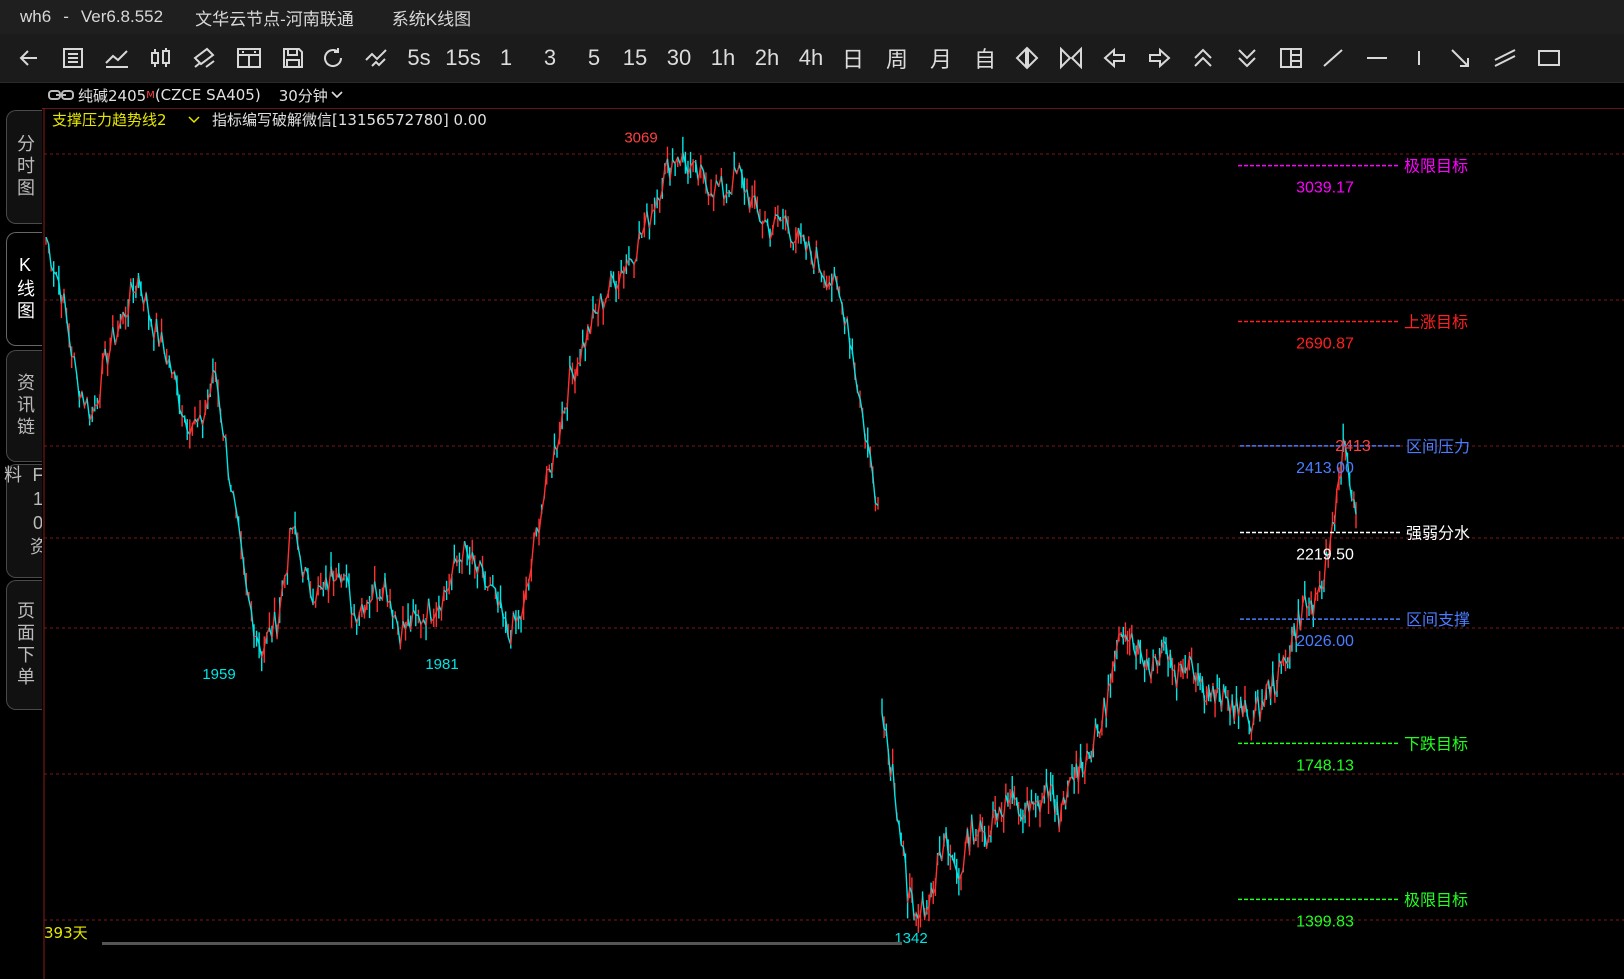  Describe the element at coordinates (36, 16) in the screenshot. I see `app-name: wh6` at that location.